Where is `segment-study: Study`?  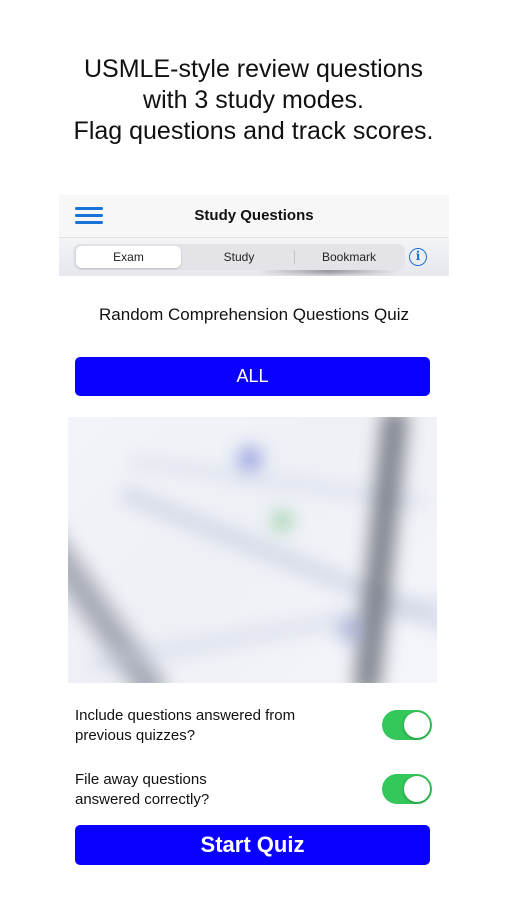
segment-study: Study is located at coordinates (239, 257).